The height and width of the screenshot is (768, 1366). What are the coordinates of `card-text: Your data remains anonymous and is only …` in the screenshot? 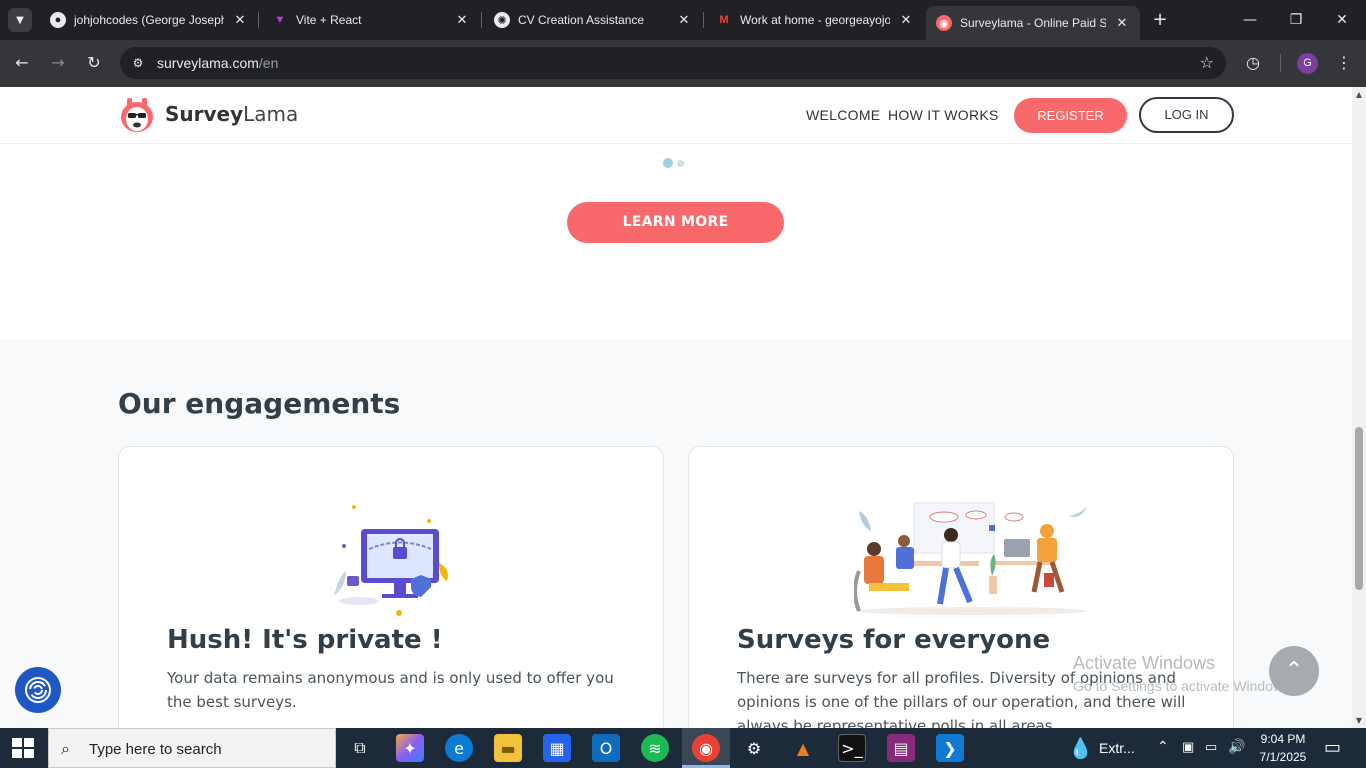 It's located at (390, 690).